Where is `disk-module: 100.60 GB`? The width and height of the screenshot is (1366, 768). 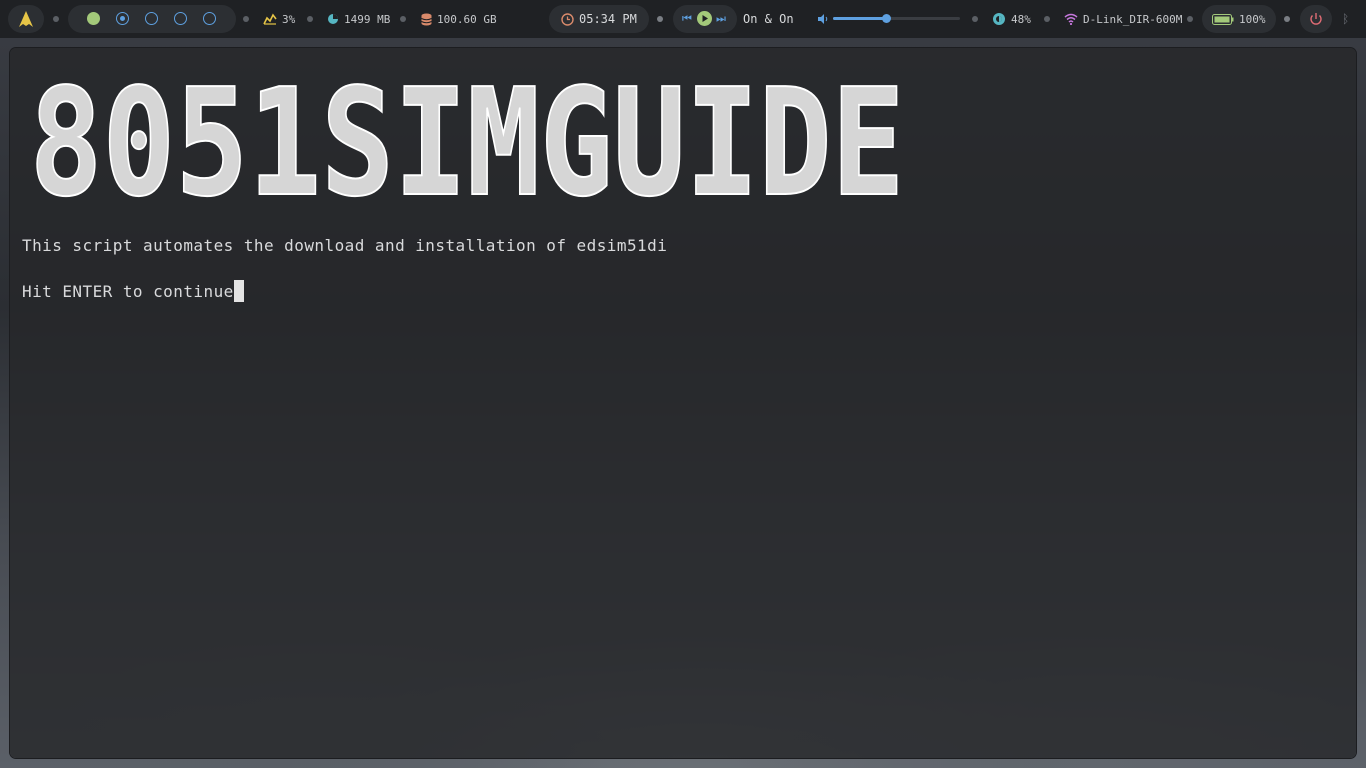 disk-module: 100.60 GB is located at coordinates (459, 19).